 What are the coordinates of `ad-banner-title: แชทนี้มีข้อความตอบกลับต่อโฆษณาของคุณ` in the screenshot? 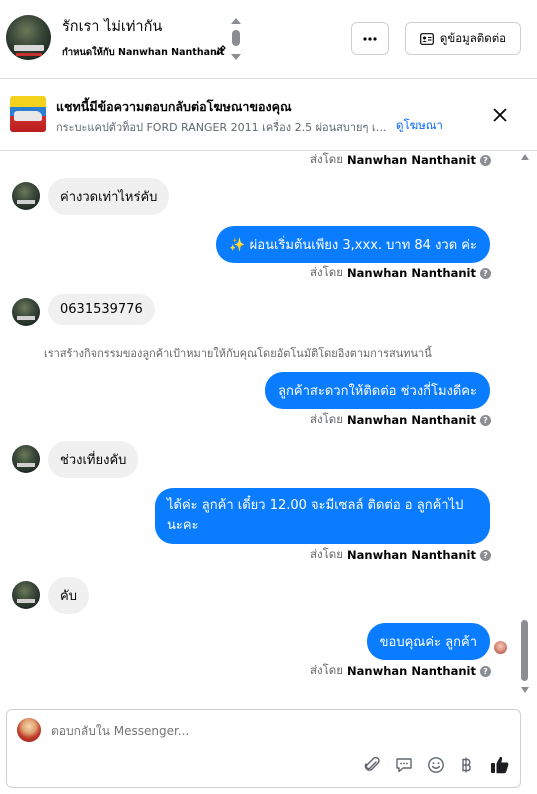 It's located at (174, 106).